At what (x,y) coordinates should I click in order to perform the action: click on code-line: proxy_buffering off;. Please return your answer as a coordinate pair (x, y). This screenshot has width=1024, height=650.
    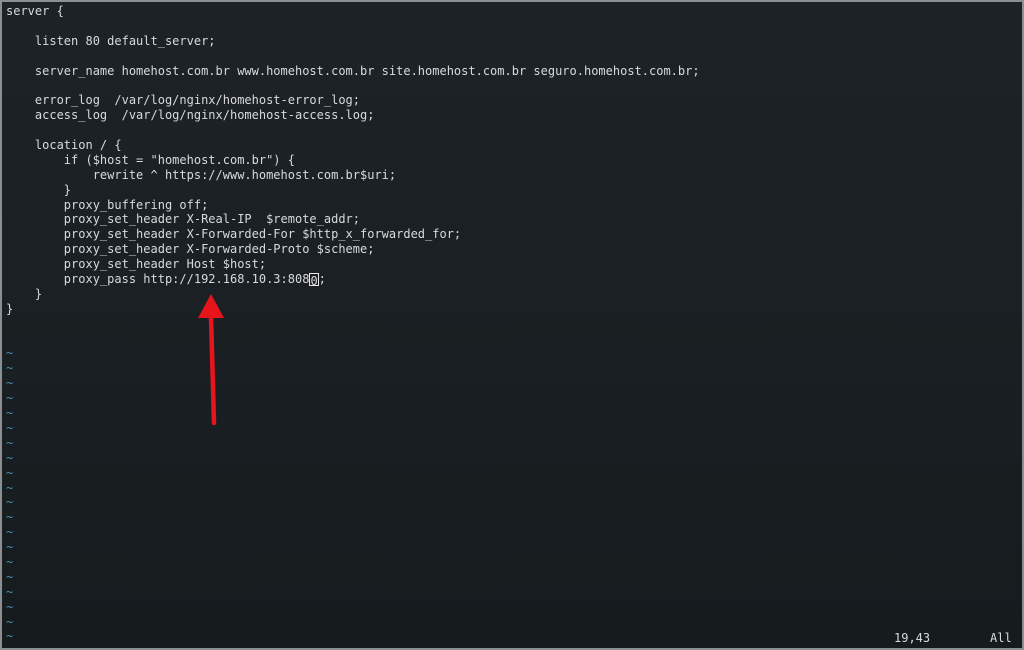
    Looking at the image, I should click on (107, 204).